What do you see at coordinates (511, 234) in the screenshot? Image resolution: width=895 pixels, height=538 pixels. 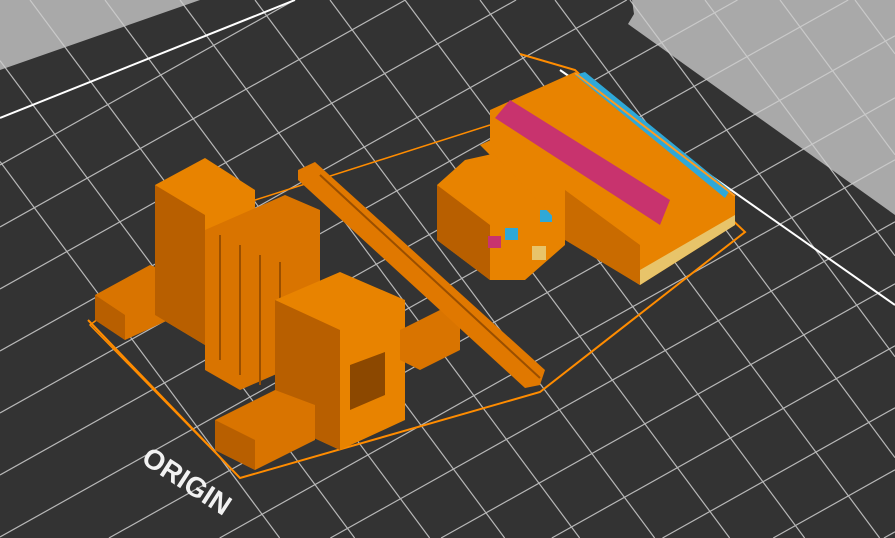 I see `window-blue` at bounding box center [511, 234].